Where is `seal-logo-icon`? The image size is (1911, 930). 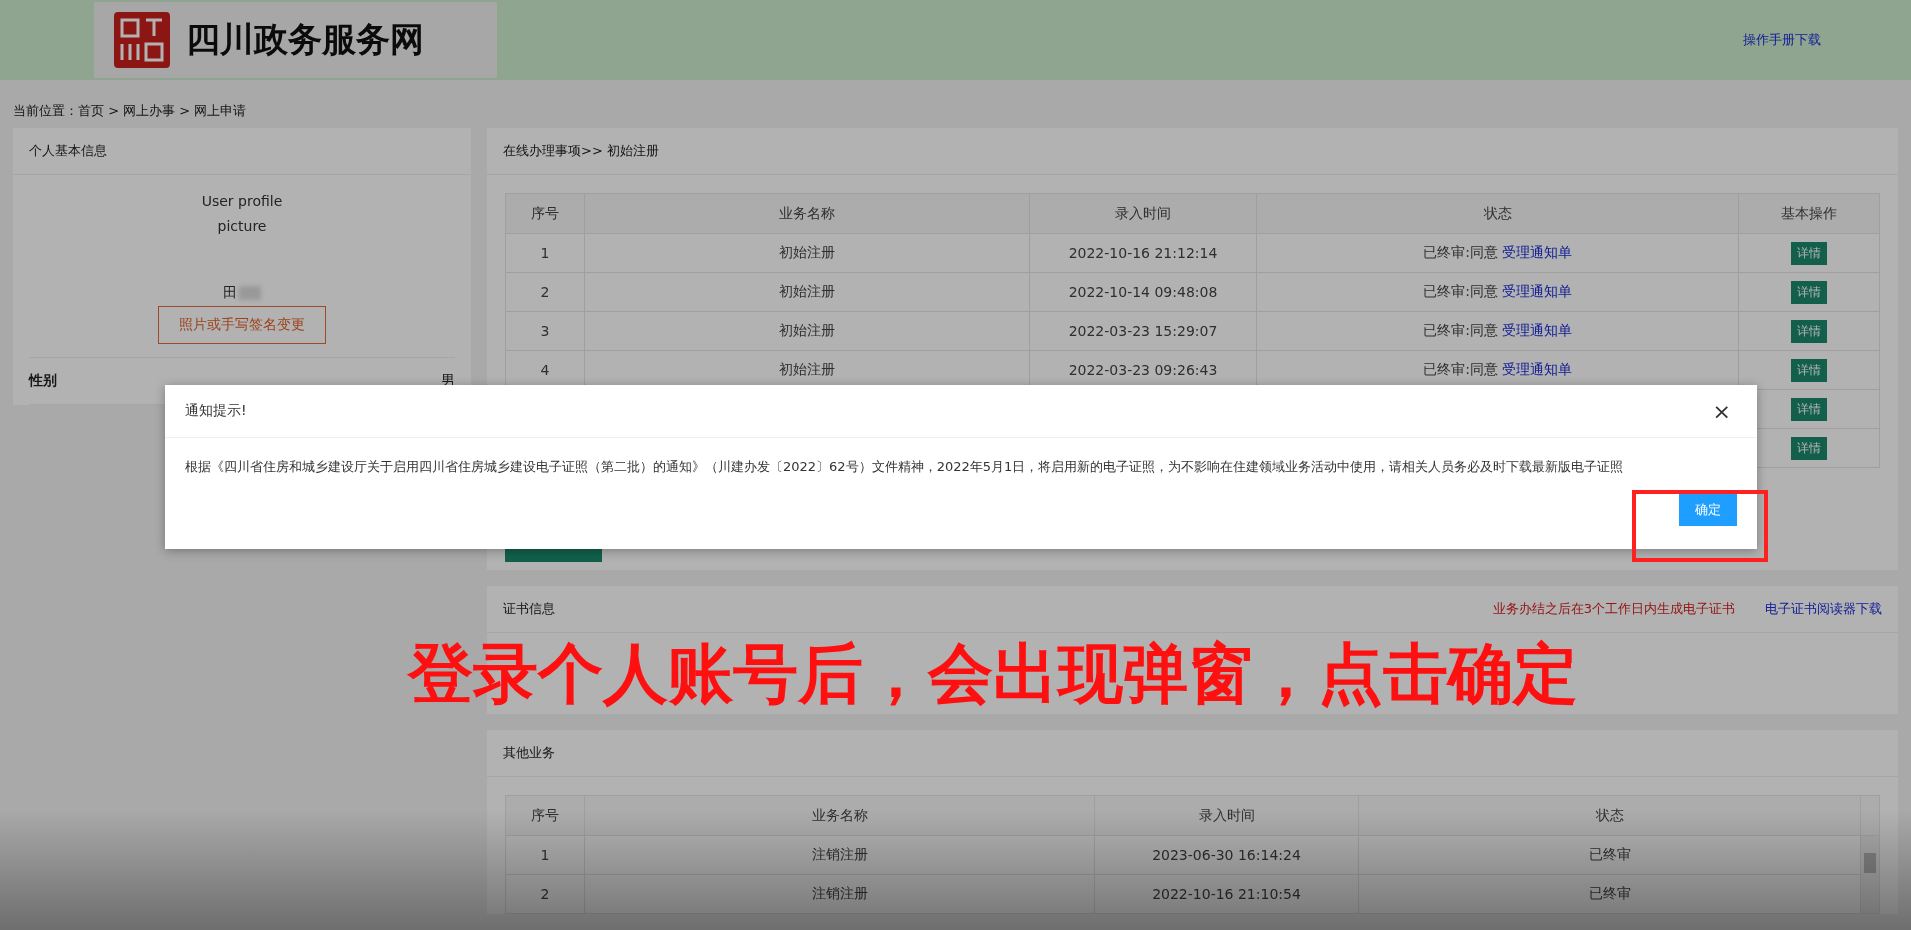
seal-logo-icon is located at coordinates (142, 40).